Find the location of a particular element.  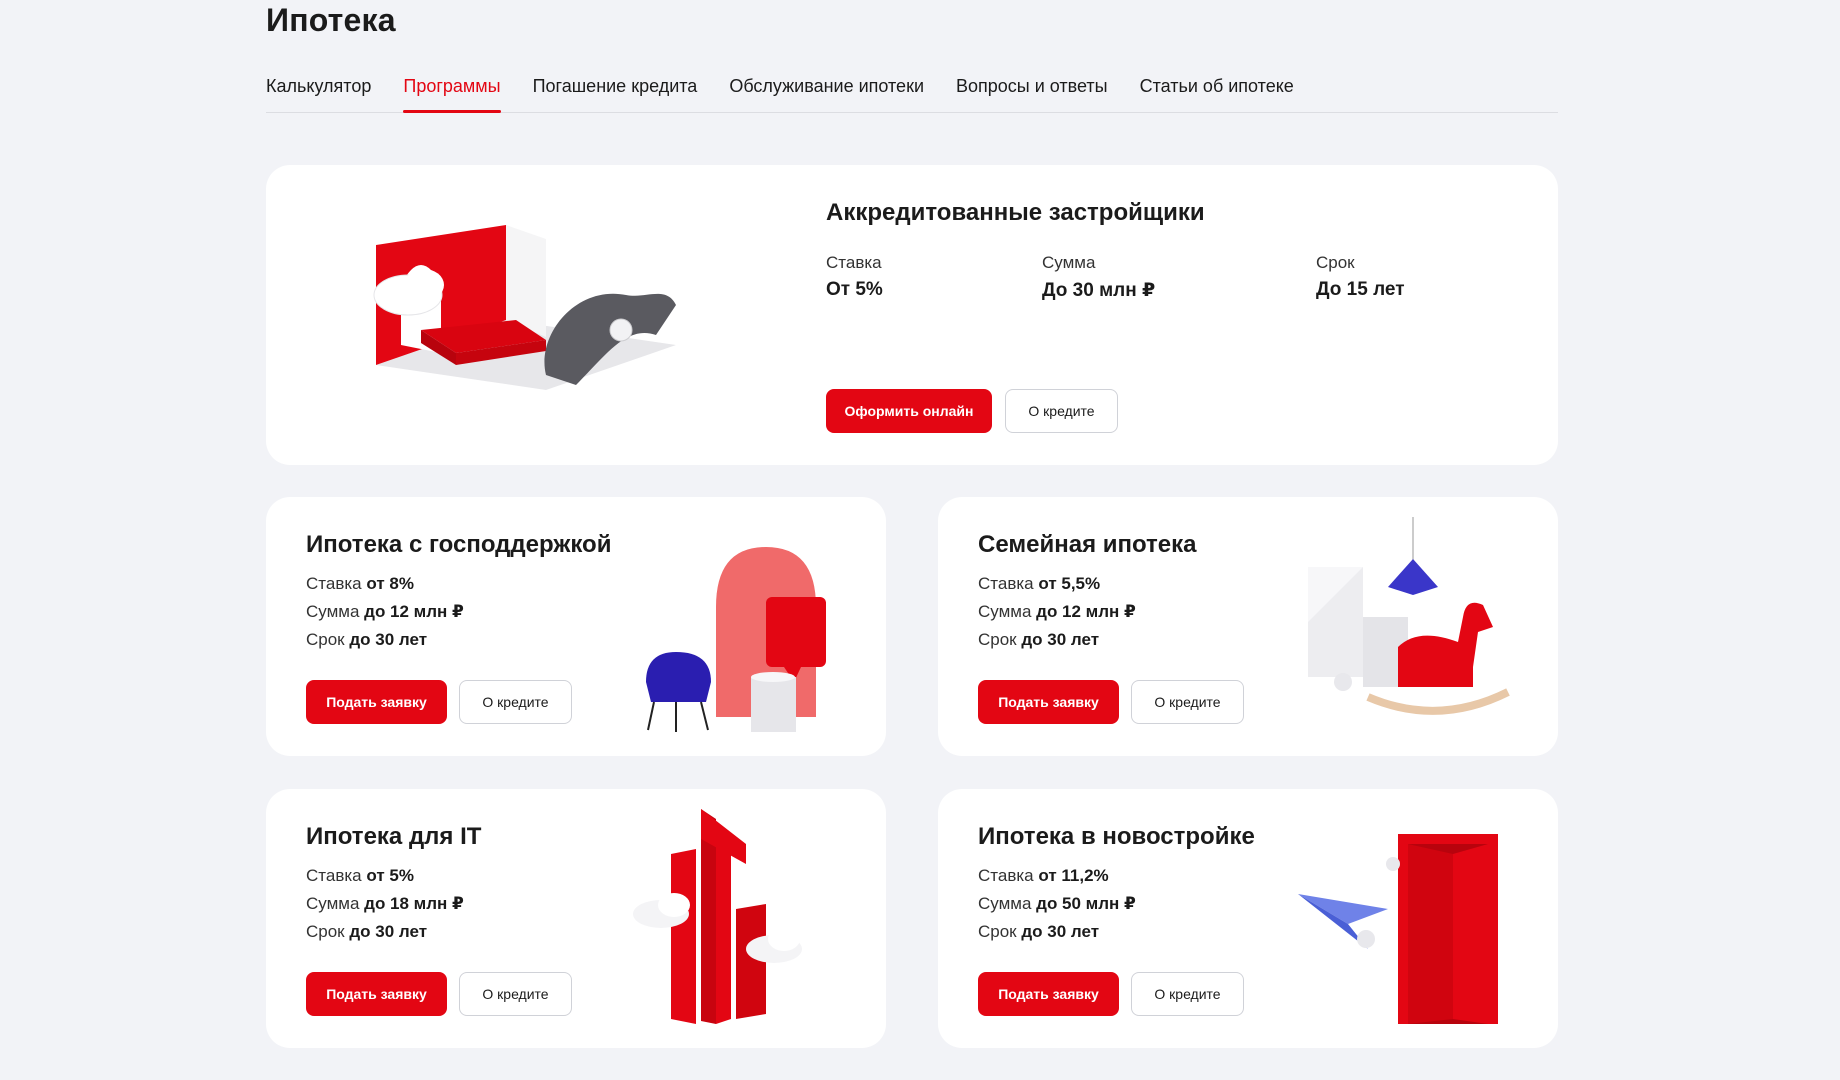

rocking-horse-illustration is located at coordinates (1409, 616).